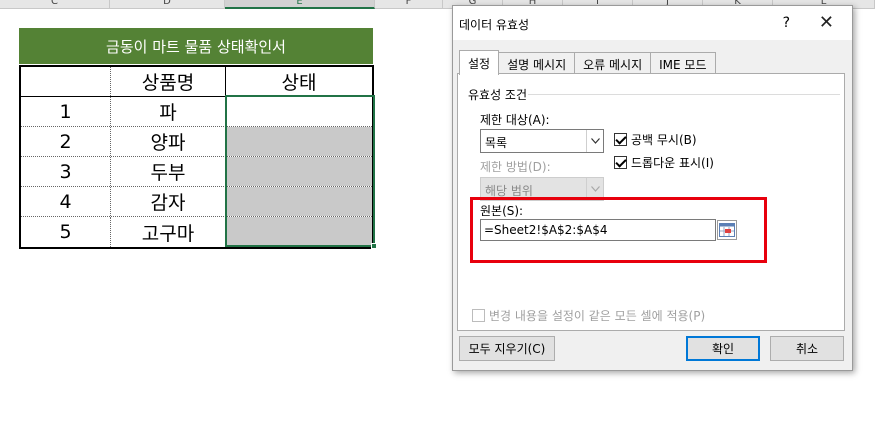  I want to click on table-row: 2 양파, so click(196, 142).